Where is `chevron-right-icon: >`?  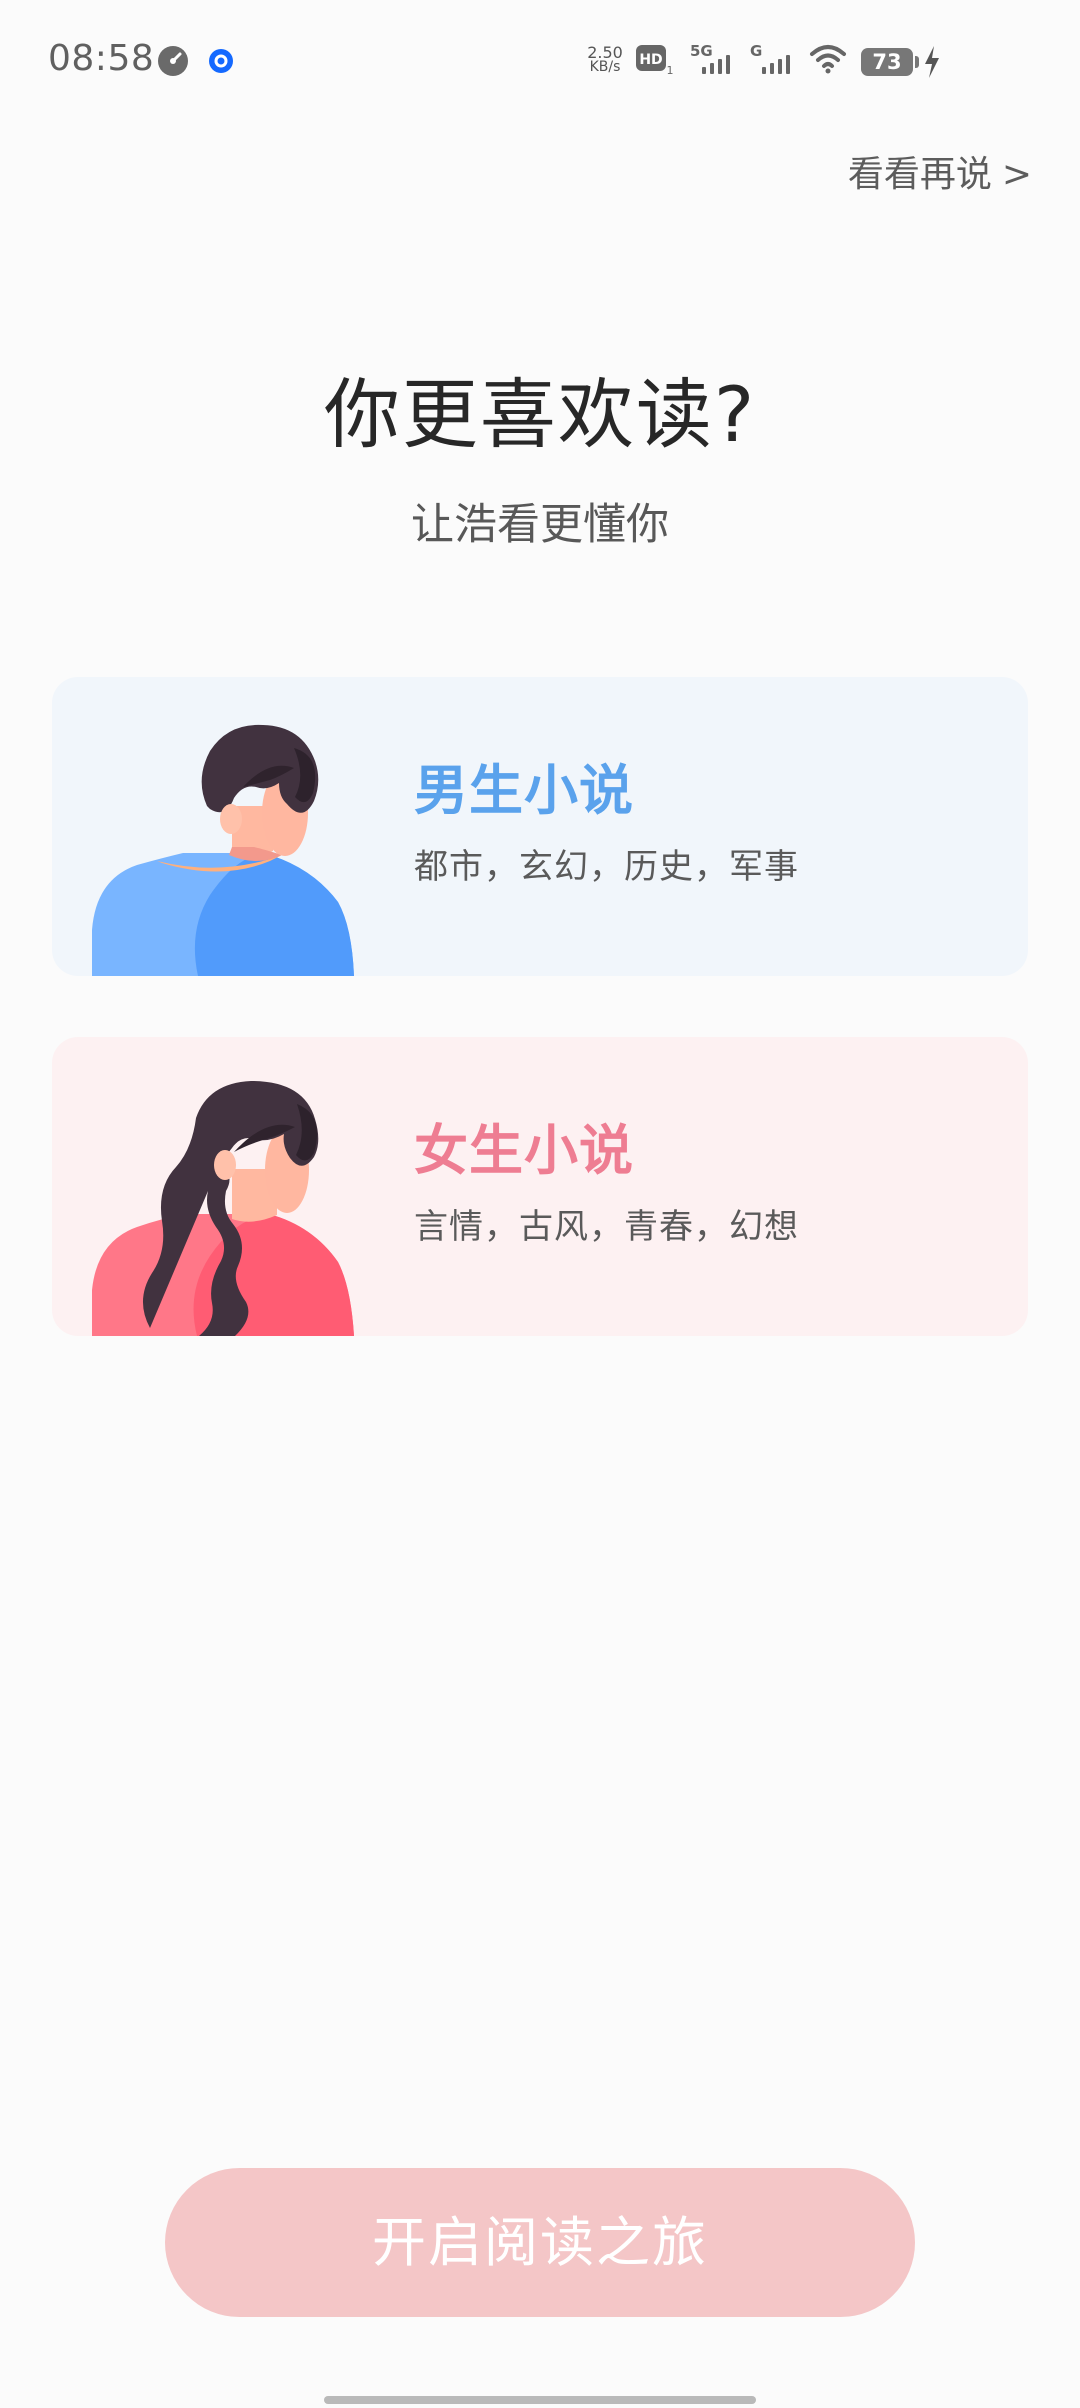 chevron-right-icon: > is located at coordinates (1016, 174).